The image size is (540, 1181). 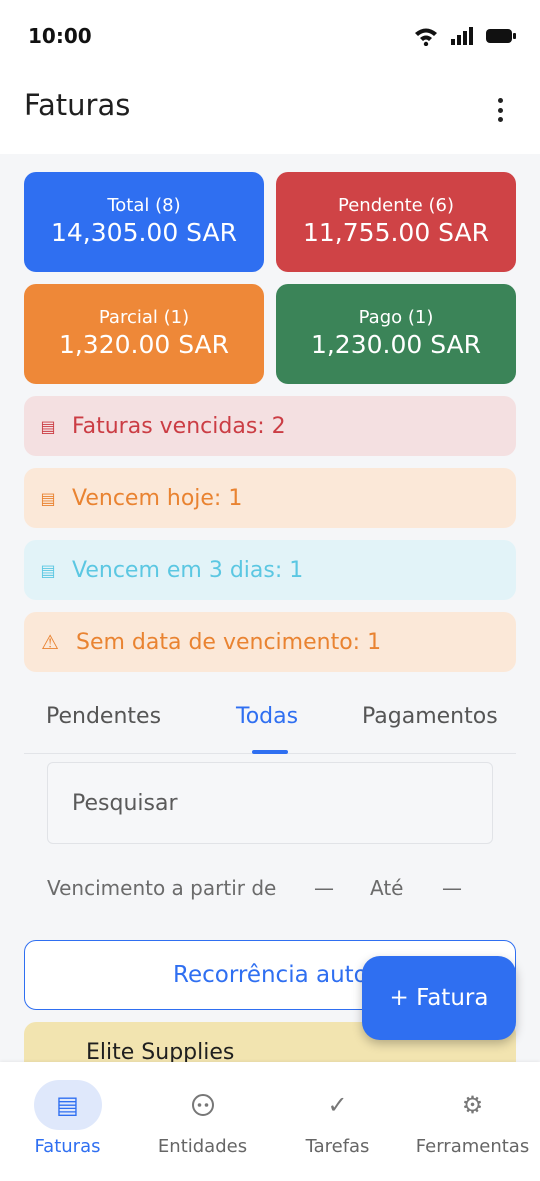 What do you see at coordinates (324, 888) in the screenshot?
I see `due-from-date: —` at bounding box center [324, 888].